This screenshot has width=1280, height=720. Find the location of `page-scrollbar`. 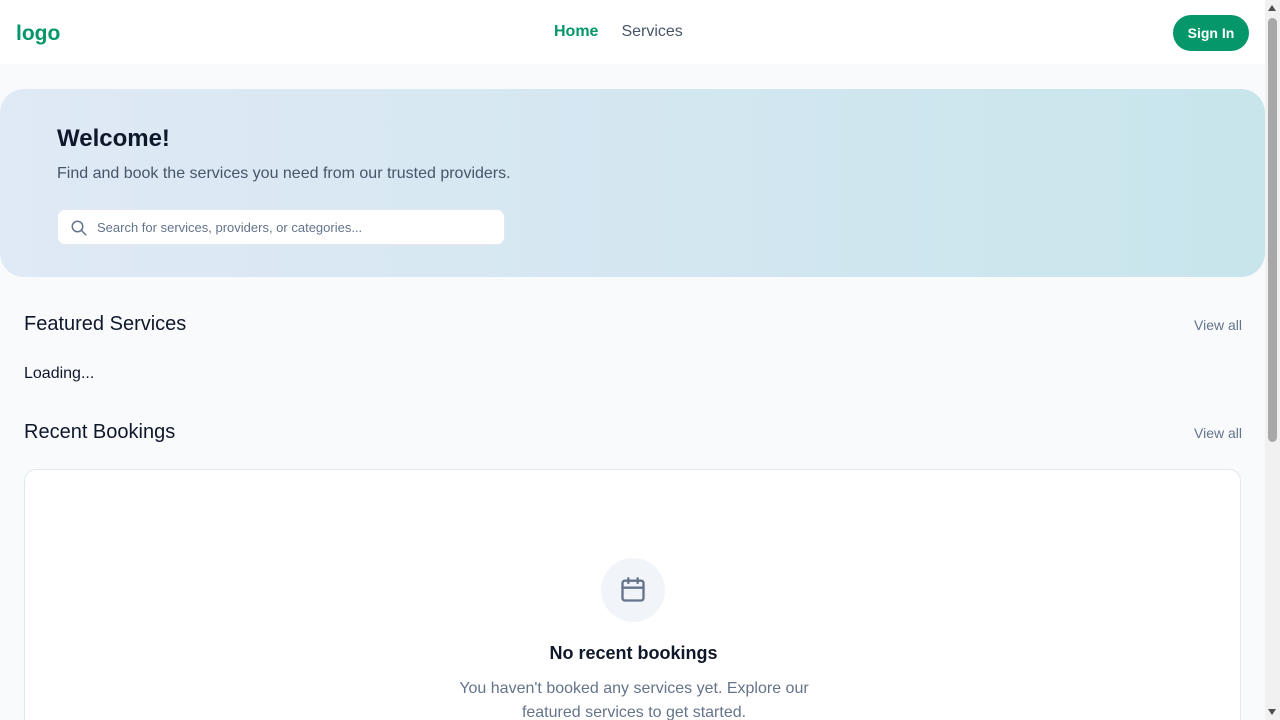

page-scrollbar is located at coordinates (1272, 360).